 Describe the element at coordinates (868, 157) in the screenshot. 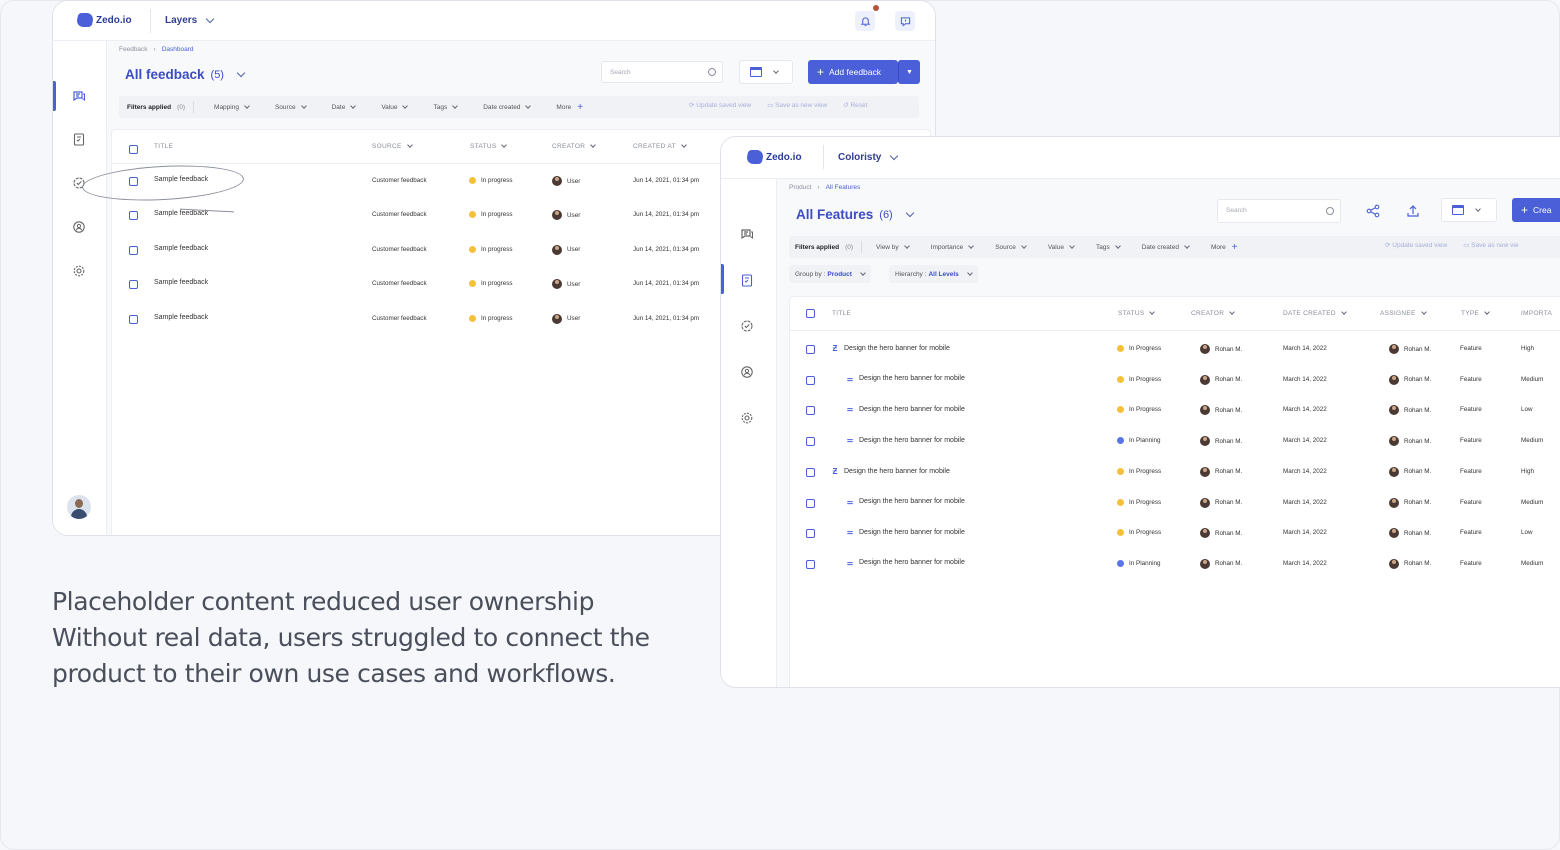

I see `project-selector: Coloristy` at that location.